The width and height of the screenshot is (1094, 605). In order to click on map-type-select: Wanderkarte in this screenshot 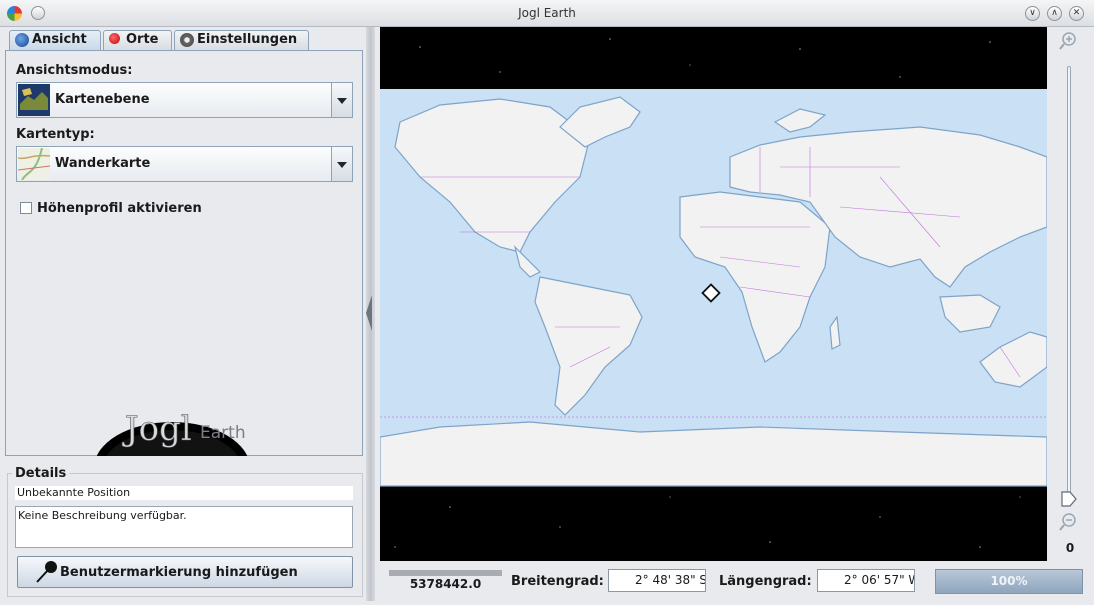, I will do `click(184, 164)`.